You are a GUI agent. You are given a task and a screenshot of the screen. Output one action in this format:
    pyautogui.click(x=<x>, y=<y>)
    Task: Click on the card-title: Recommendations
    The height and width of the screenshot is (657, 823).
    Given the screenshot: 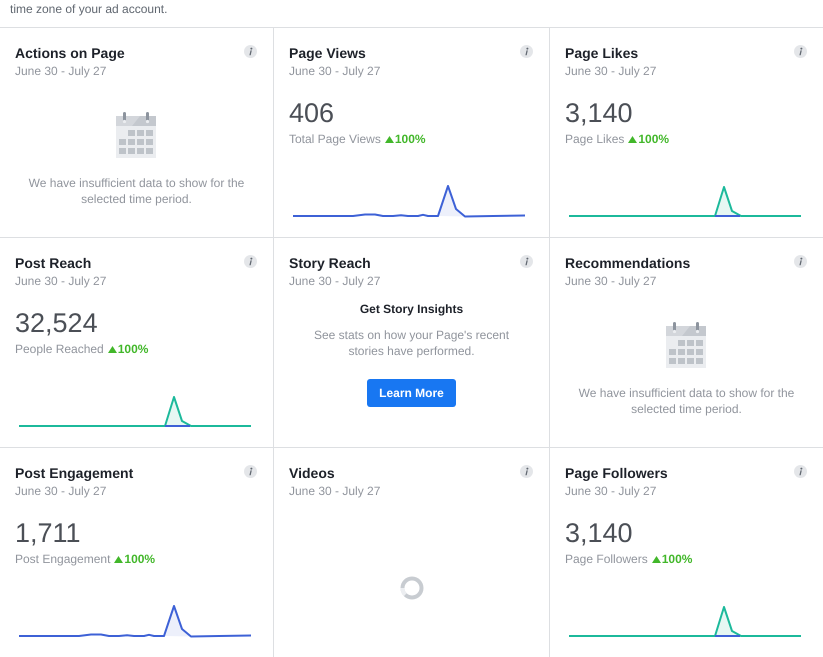 What is the action you would take?
    pyautogui.click(x=627, y=263)
    